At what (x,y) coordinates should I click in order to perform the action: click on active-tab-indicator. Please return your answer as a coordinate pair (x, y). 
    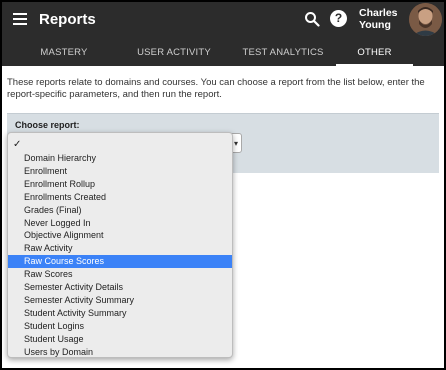
    Looking at the image, I should click on (374, 65).